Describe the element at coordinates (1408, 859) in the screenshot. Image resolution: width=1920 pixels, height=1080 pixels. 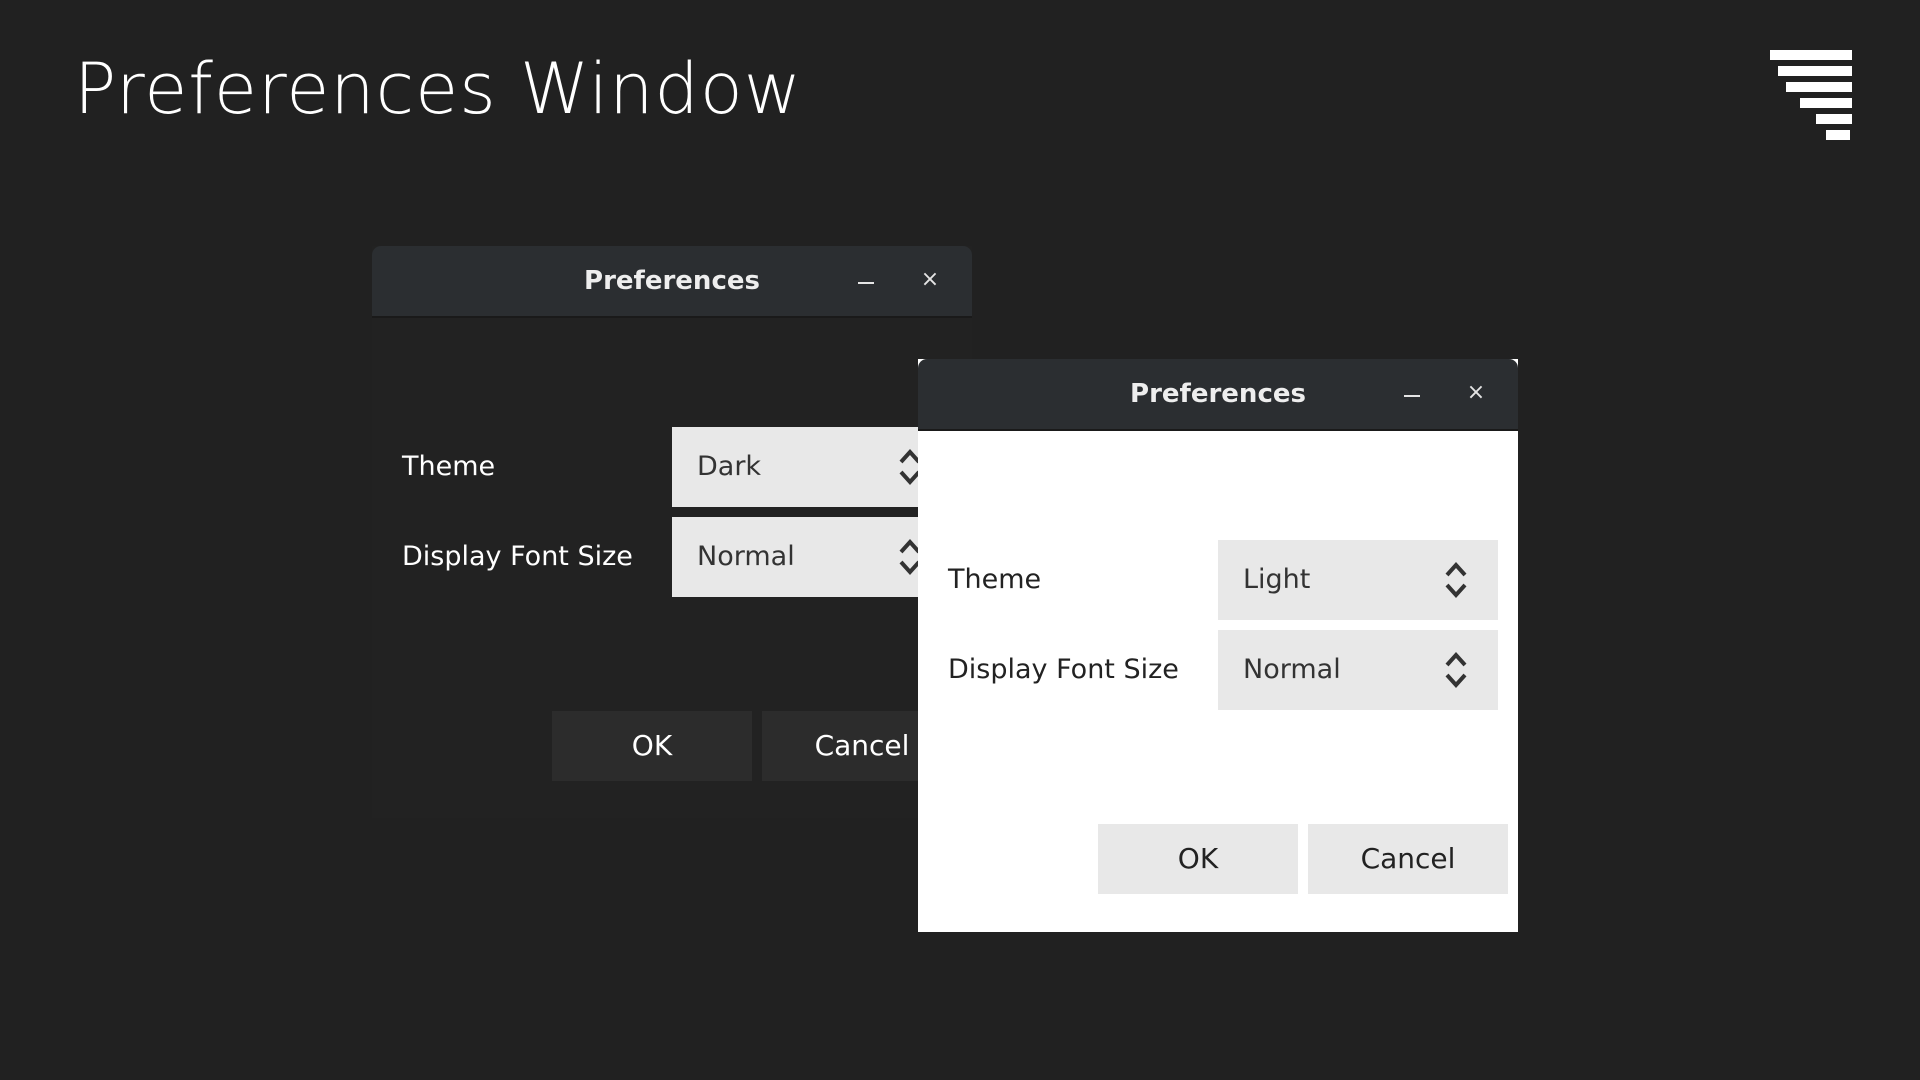
I see `cancel-button: Cancel` at that location.